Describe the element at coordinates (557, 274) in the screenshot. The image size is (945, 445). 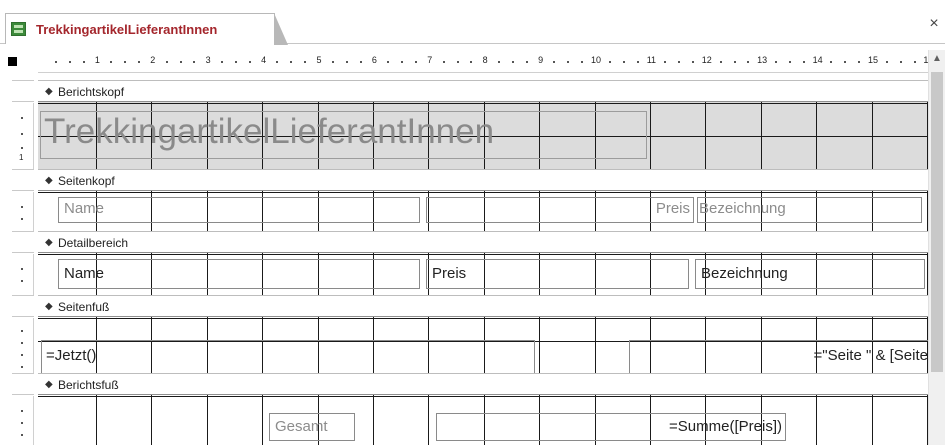
I see `detail-preis-textbox: Preis` at that location.